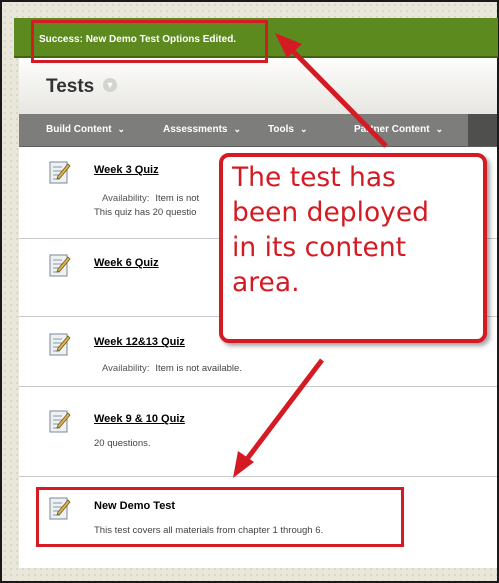  I want to click on callout-line: in its content, so click(319, 247).